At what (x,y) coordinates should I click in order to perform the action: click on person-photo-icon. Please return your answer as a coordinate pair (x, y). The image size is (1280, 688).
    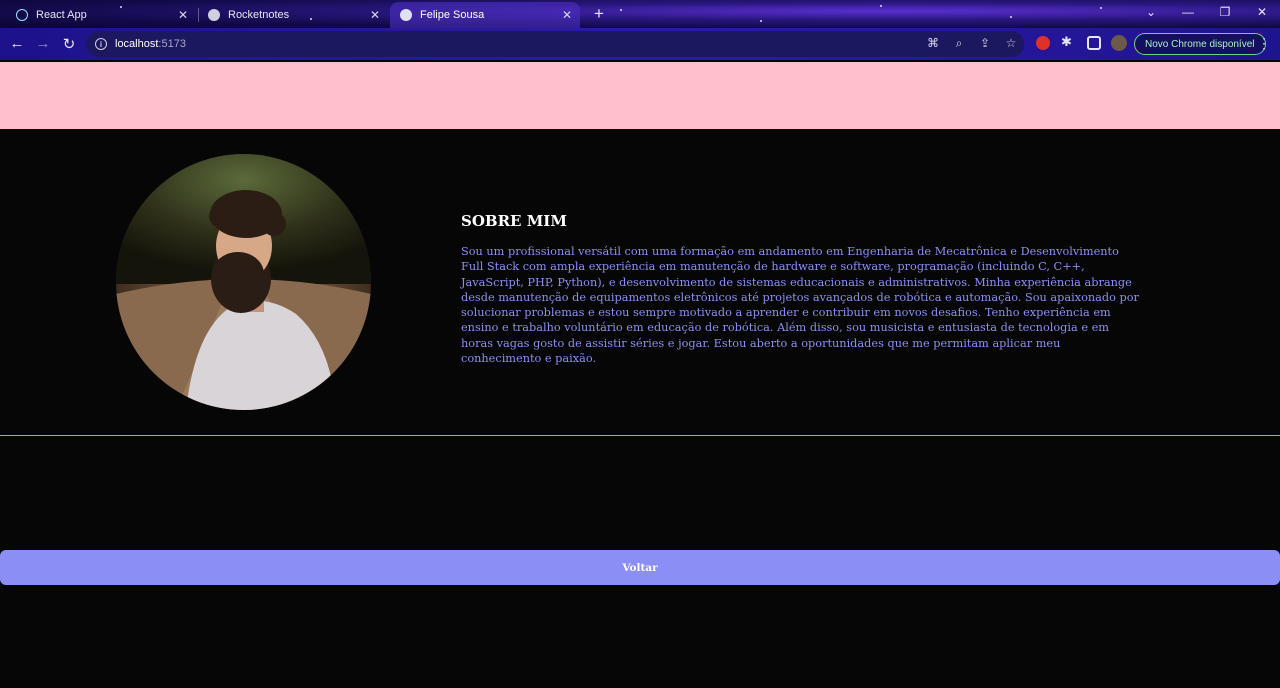
    Looking at the image, I should click on (243, 282).